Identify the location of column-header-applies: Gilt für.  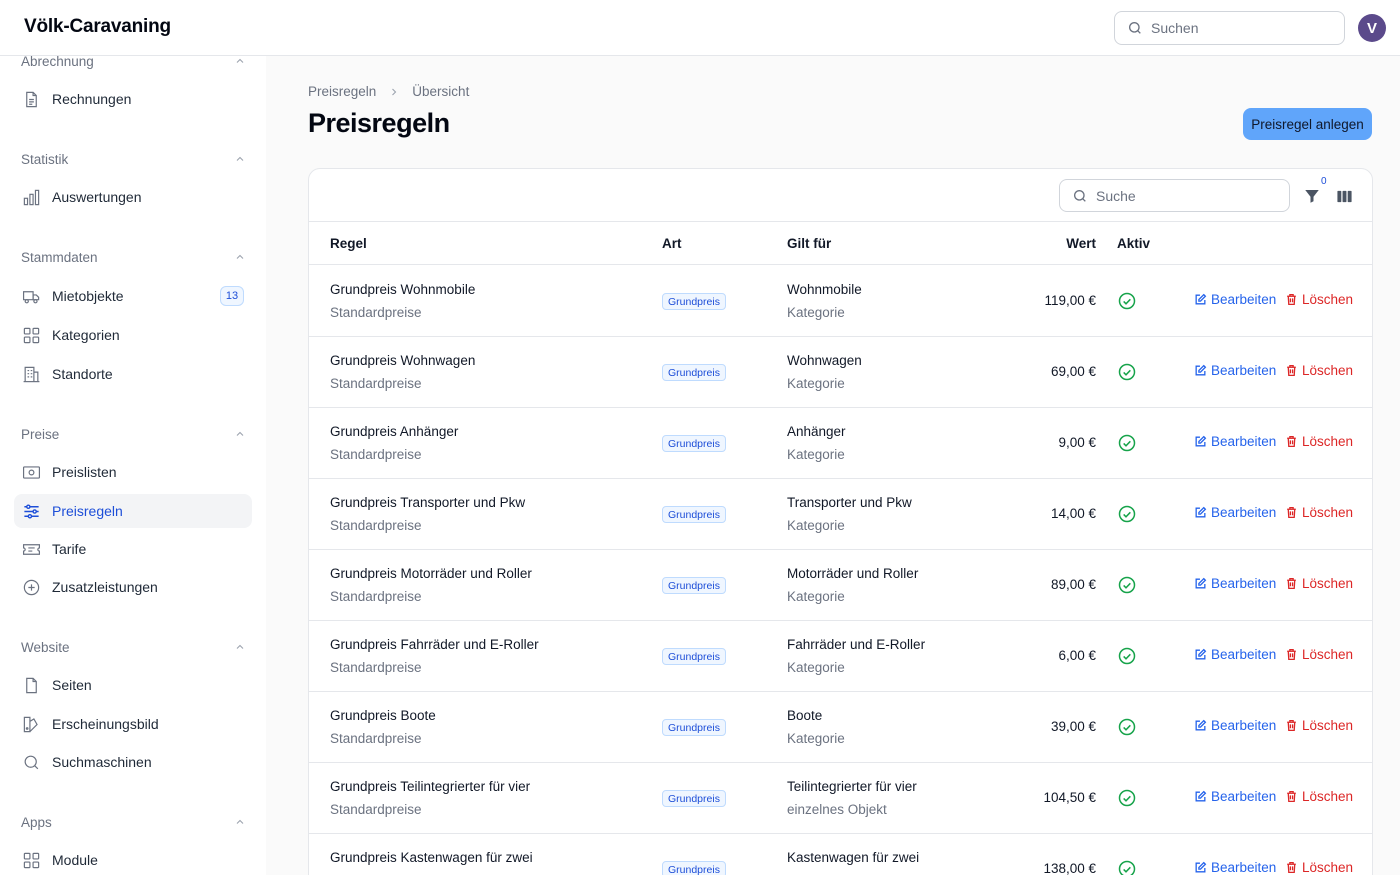
(809, 243).